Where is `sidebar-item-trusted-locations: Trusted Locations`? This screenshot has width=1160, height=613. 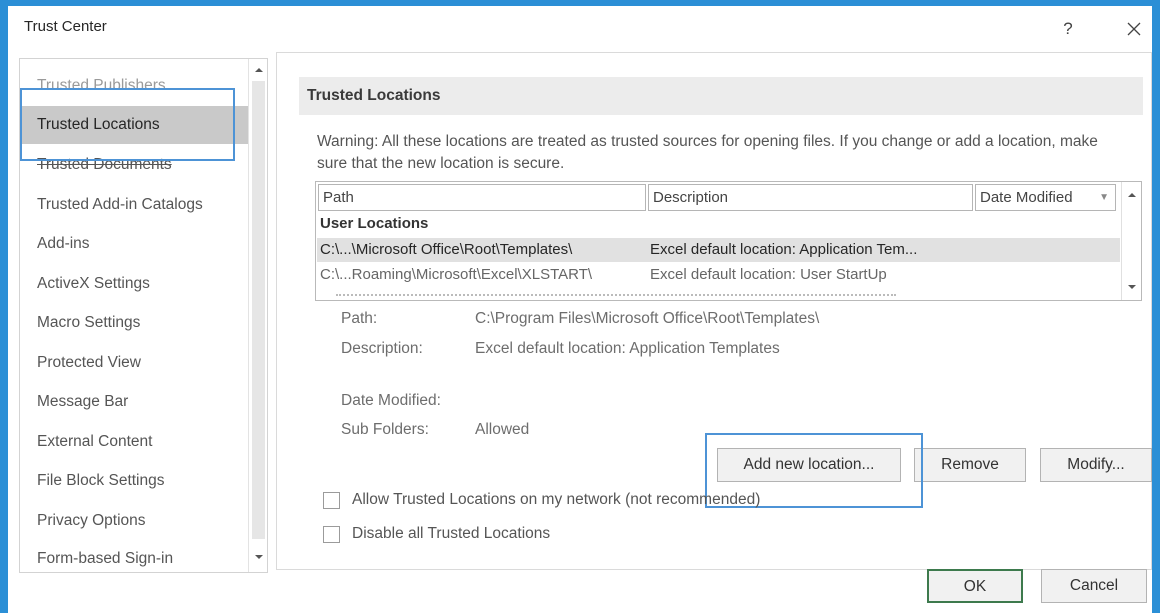
sidebar-item-trusted-locations: Trusted Locations is located at coordinates (134, 125).